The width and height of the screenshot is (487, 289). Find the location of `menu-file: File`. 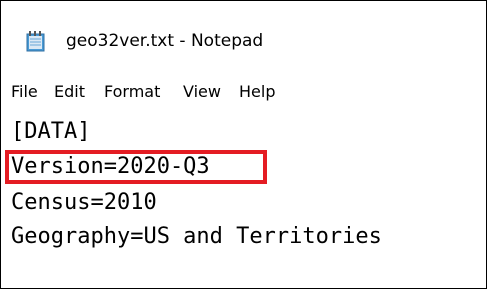

menu-file: File is located at coordinates (24, 92).